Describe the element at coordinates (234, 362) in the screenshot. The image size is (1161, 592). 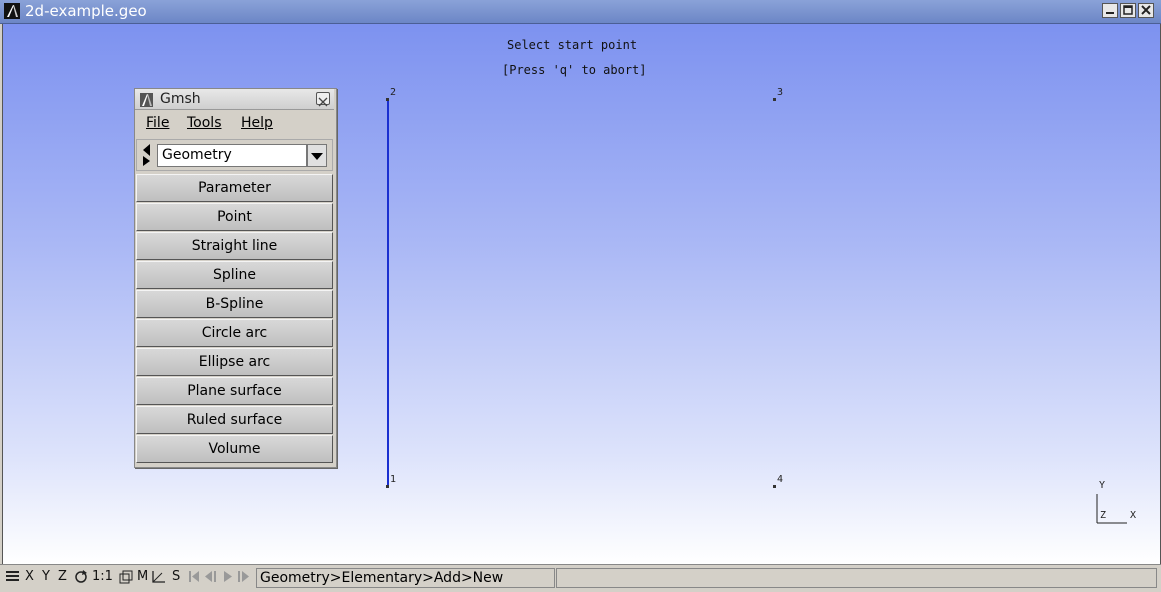
I see `ellipse-arc-button: Ellipse arc` at that location.